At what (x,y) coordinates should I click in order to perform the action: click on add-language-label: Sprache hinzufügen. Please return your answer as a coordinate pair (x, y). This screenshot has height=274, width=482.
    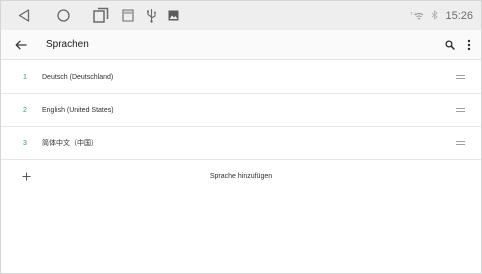
    Looking at the image, I should click on (241, 176).